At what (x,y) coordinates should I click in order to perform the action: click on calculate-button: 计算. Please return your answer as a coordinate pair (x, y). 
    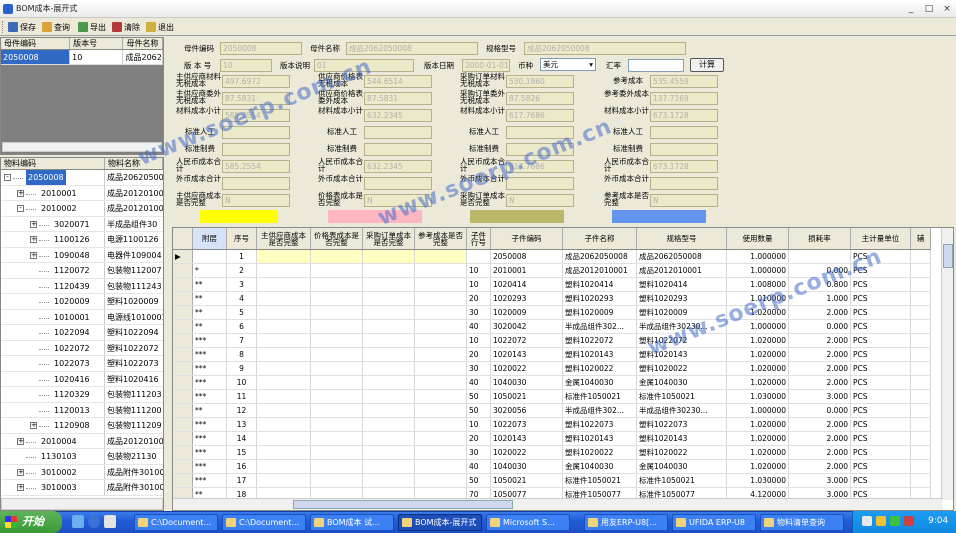
    Looking at the image, I should click on (707, 65).